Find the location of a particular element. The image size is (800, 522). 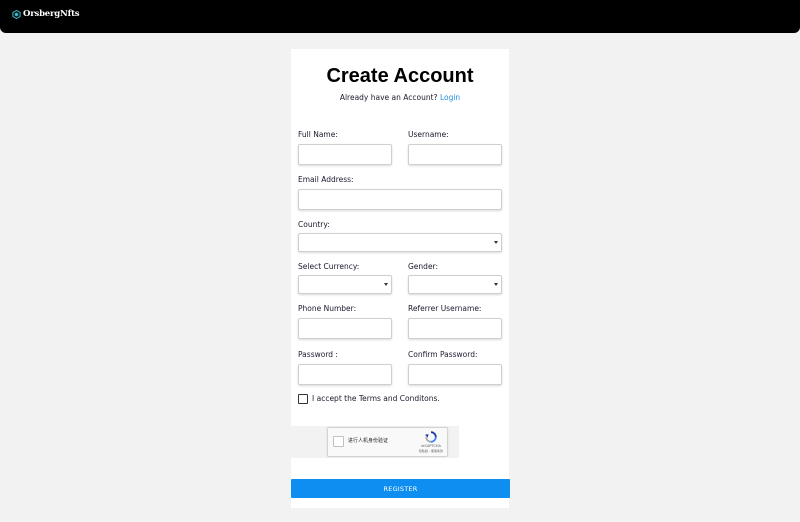

hexagon-logo-icon is located at coordinates (16, 14).